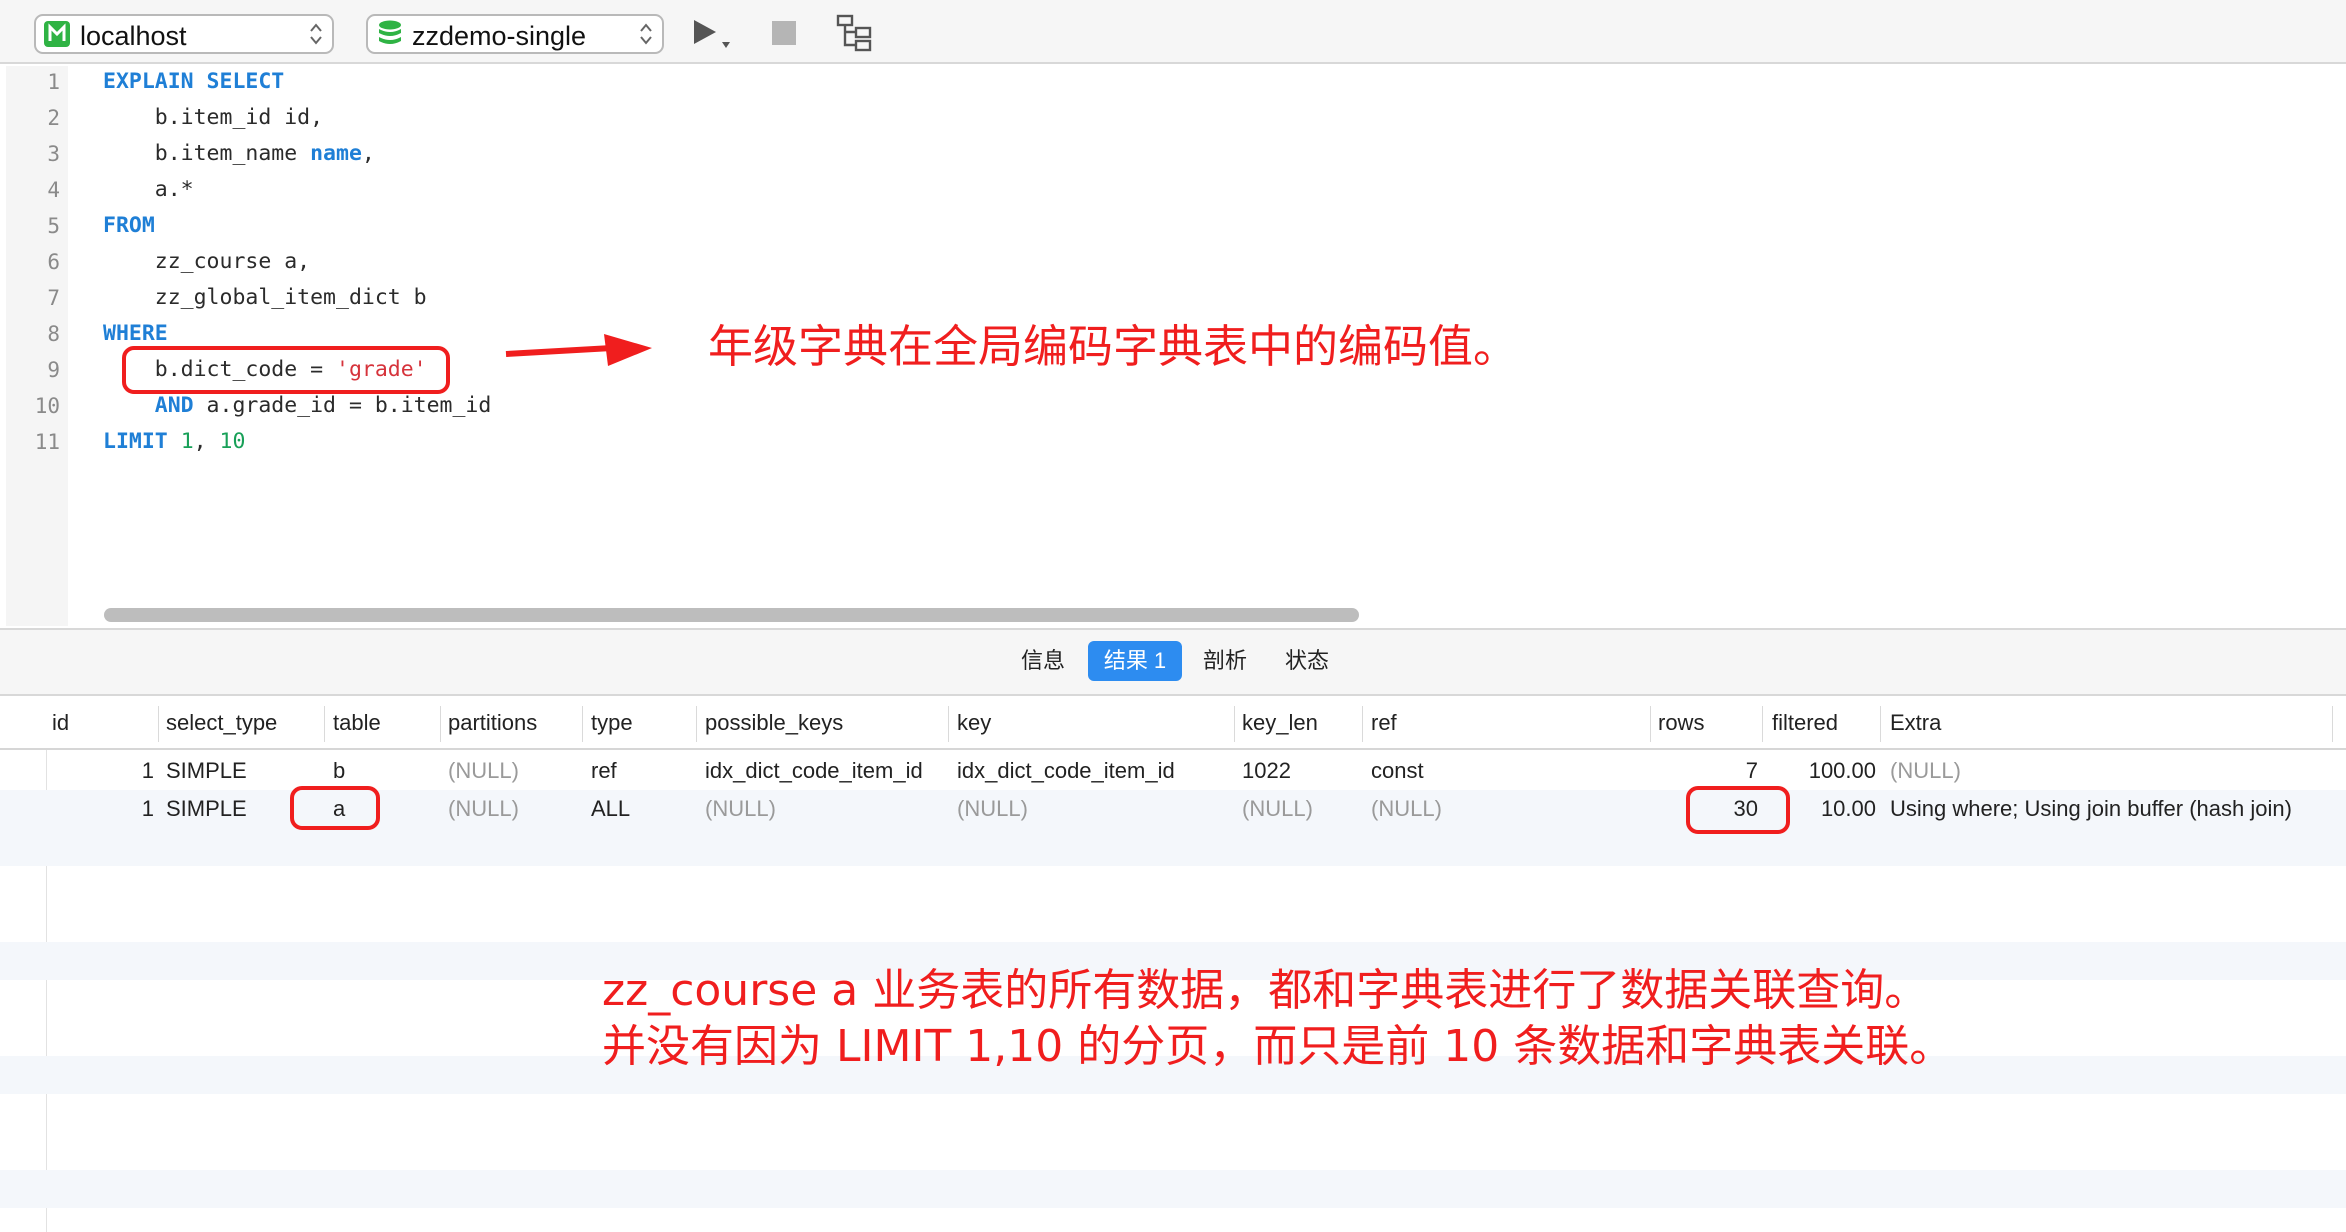 The height and width of the screenshot is (1232, 2346). I want to click on cell-ref: (NULL), so click(1406, 808).